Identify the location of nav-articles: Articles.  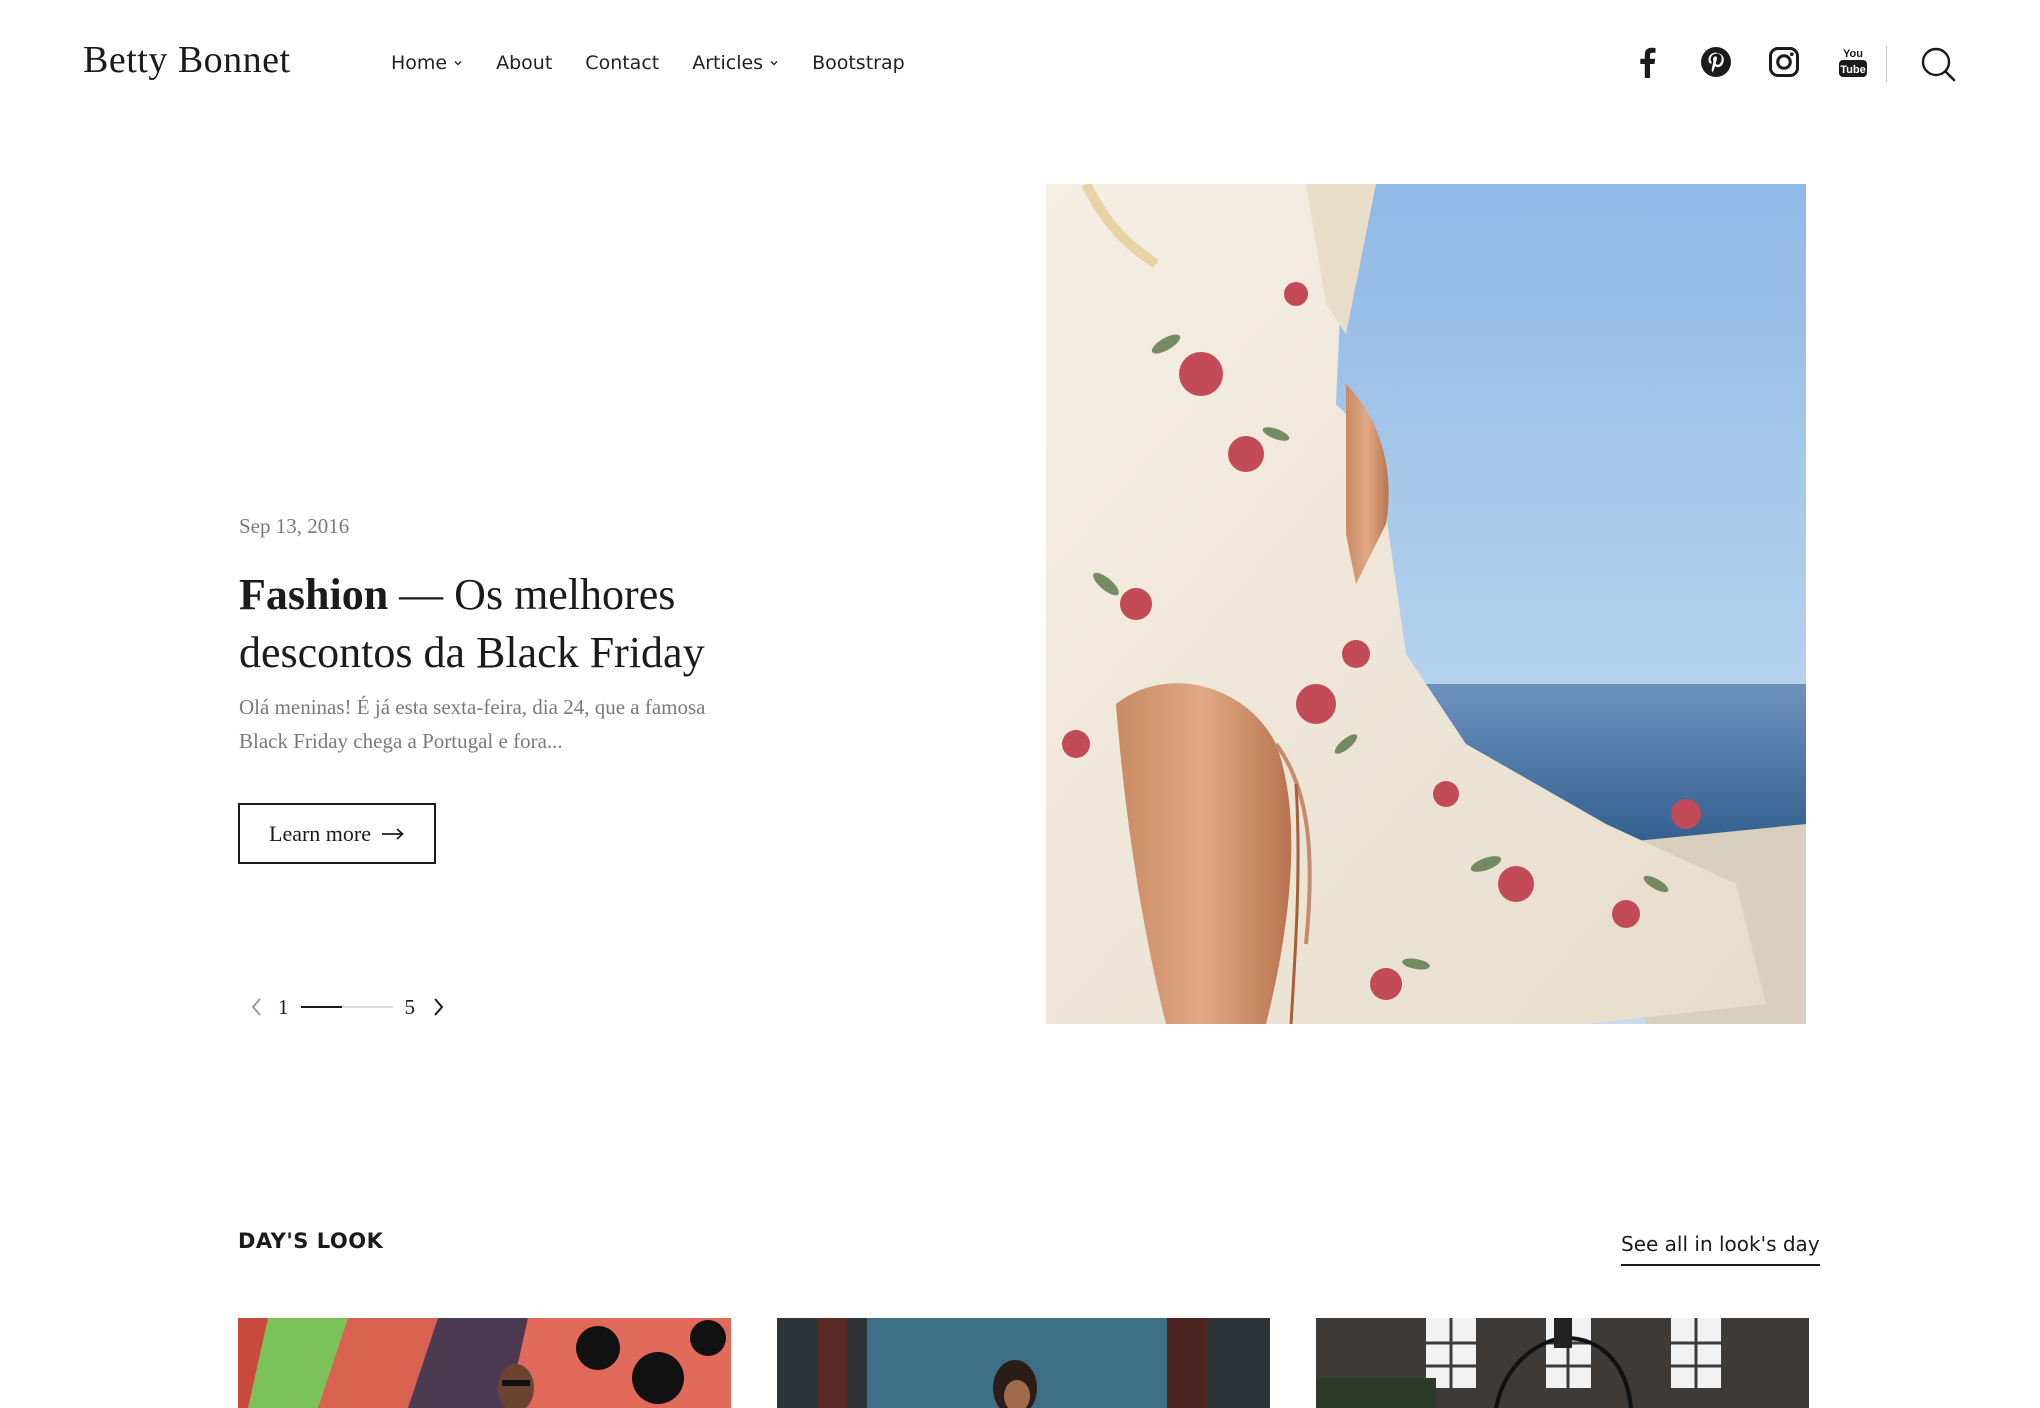
(735, 63).